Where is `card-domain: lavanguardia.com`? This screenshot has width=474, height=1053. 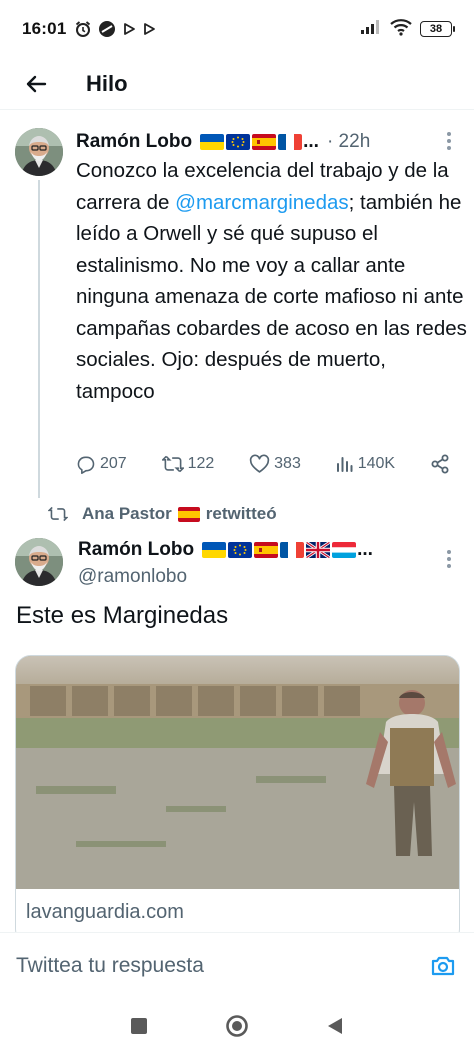
card-domain: lavanguardia.com is located at coordinates (105, 912).